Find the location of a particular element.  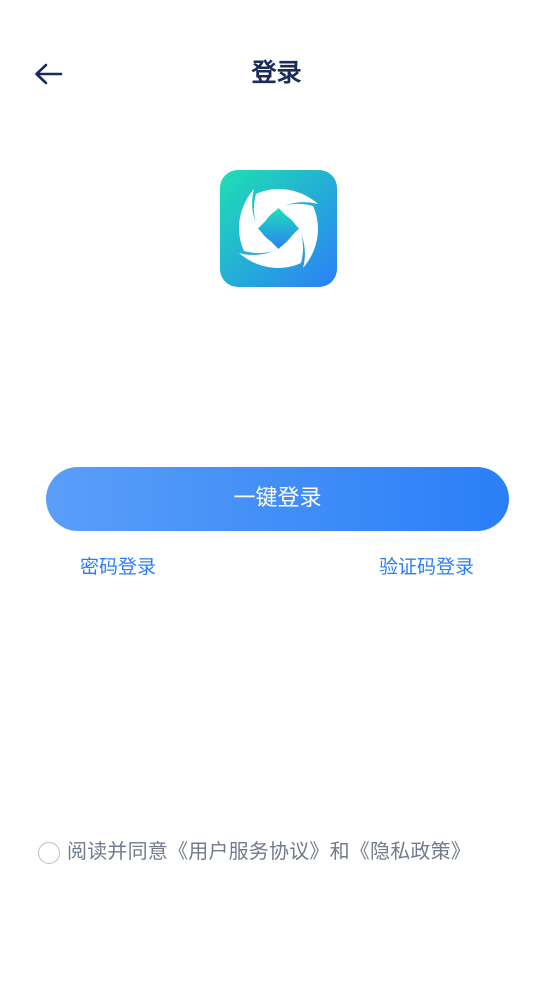

agreement-checkbox is located at coordinates (49, 853).